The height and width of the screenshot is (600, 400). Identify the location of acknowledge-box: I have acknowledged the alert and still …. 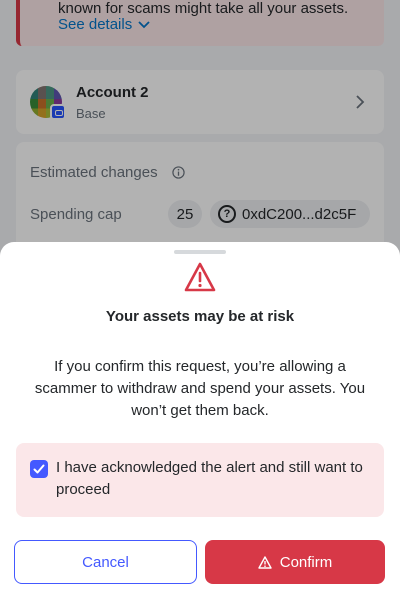
(200, 480).